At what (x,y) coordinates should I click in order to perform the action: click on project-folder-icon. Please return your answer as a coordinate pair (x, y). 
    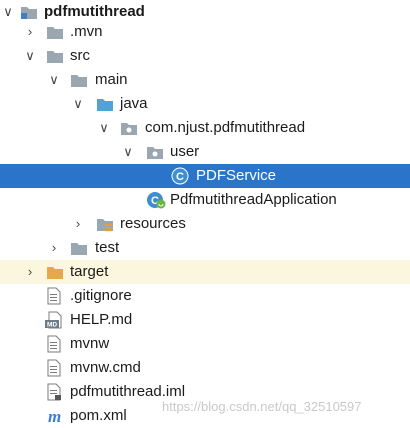
    Looking at the image, I should click on (29, 13).